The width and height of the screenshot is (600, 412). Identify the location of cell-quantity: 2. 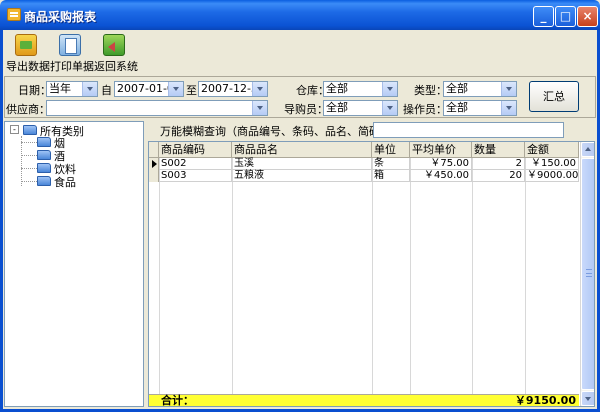
(498, 164).